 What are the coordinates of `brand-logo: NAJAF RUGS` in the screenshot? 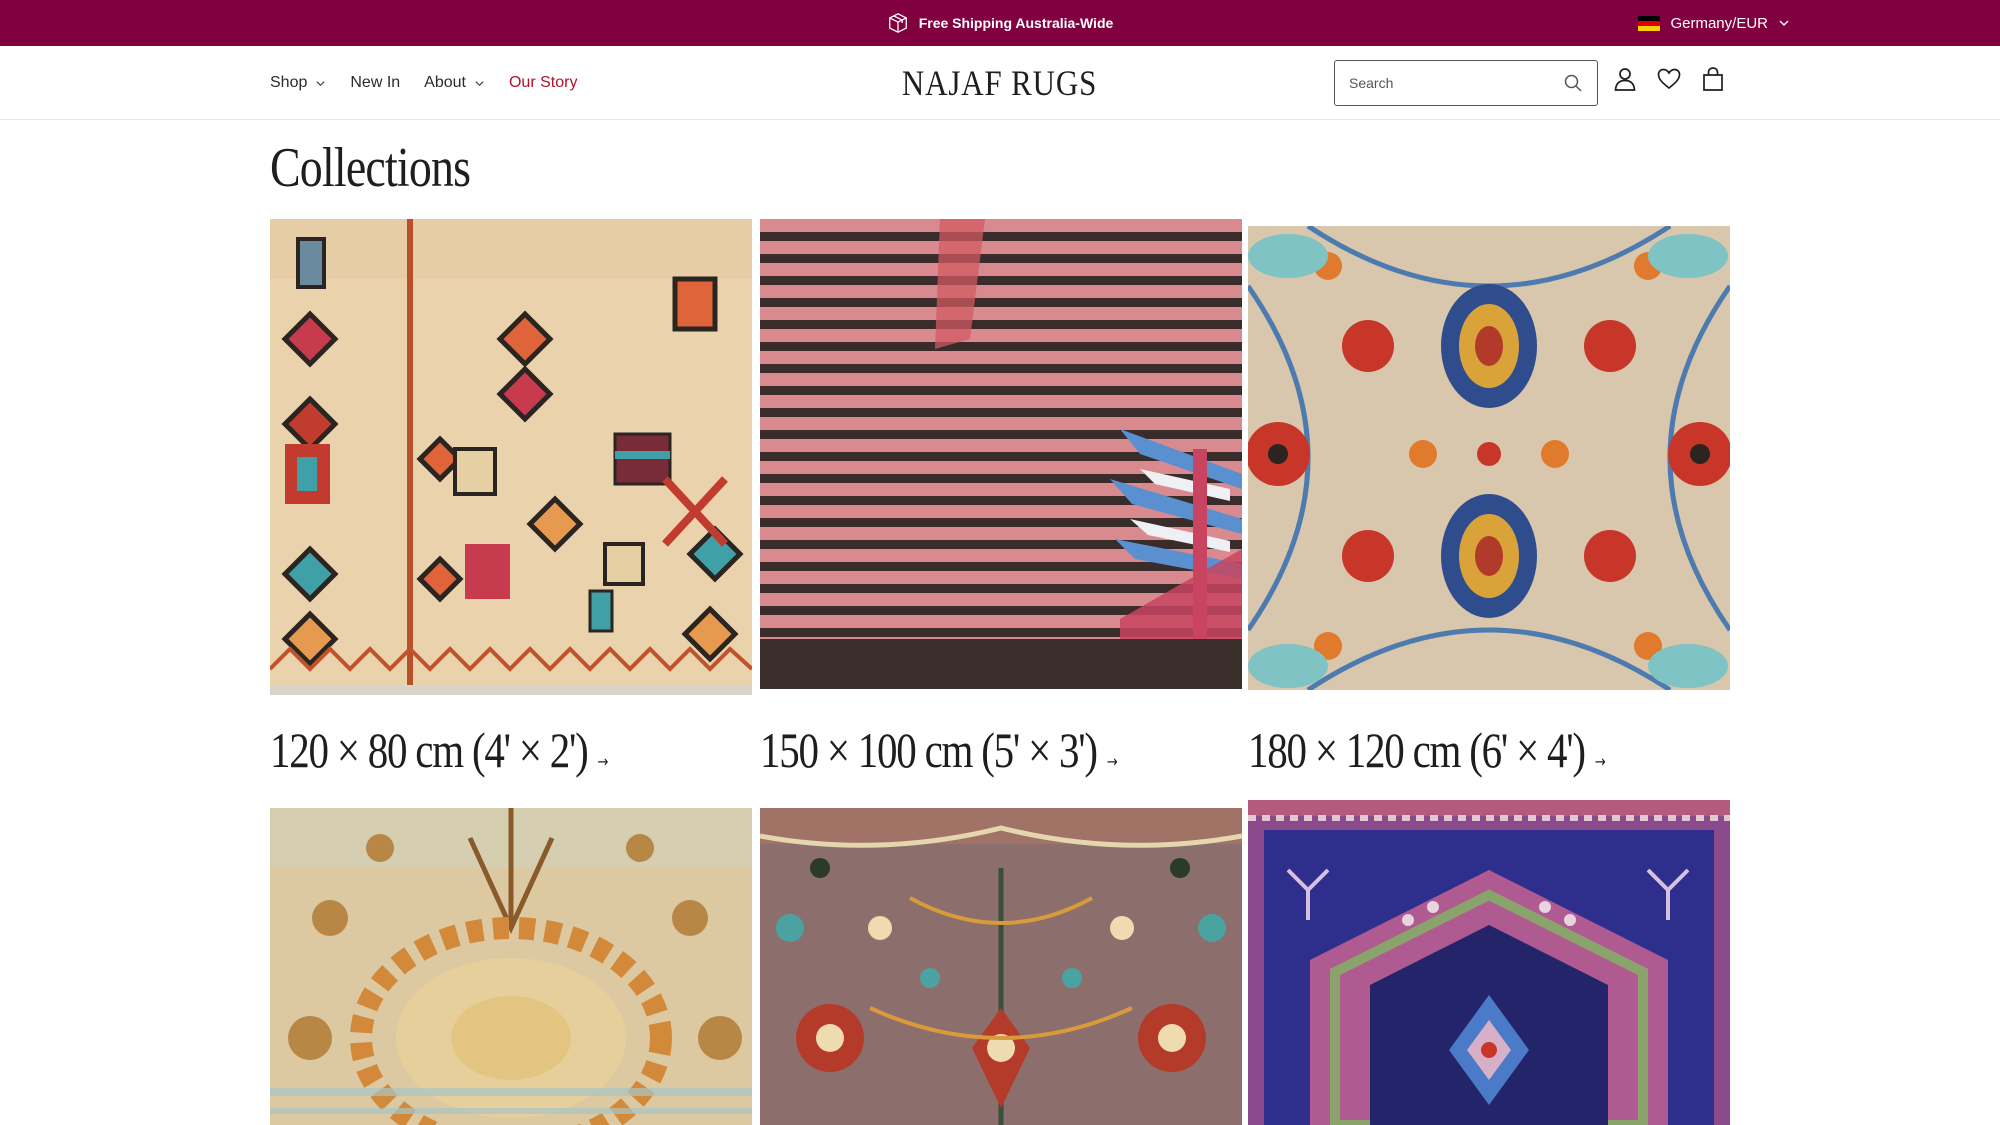 It's located at (999, 83).